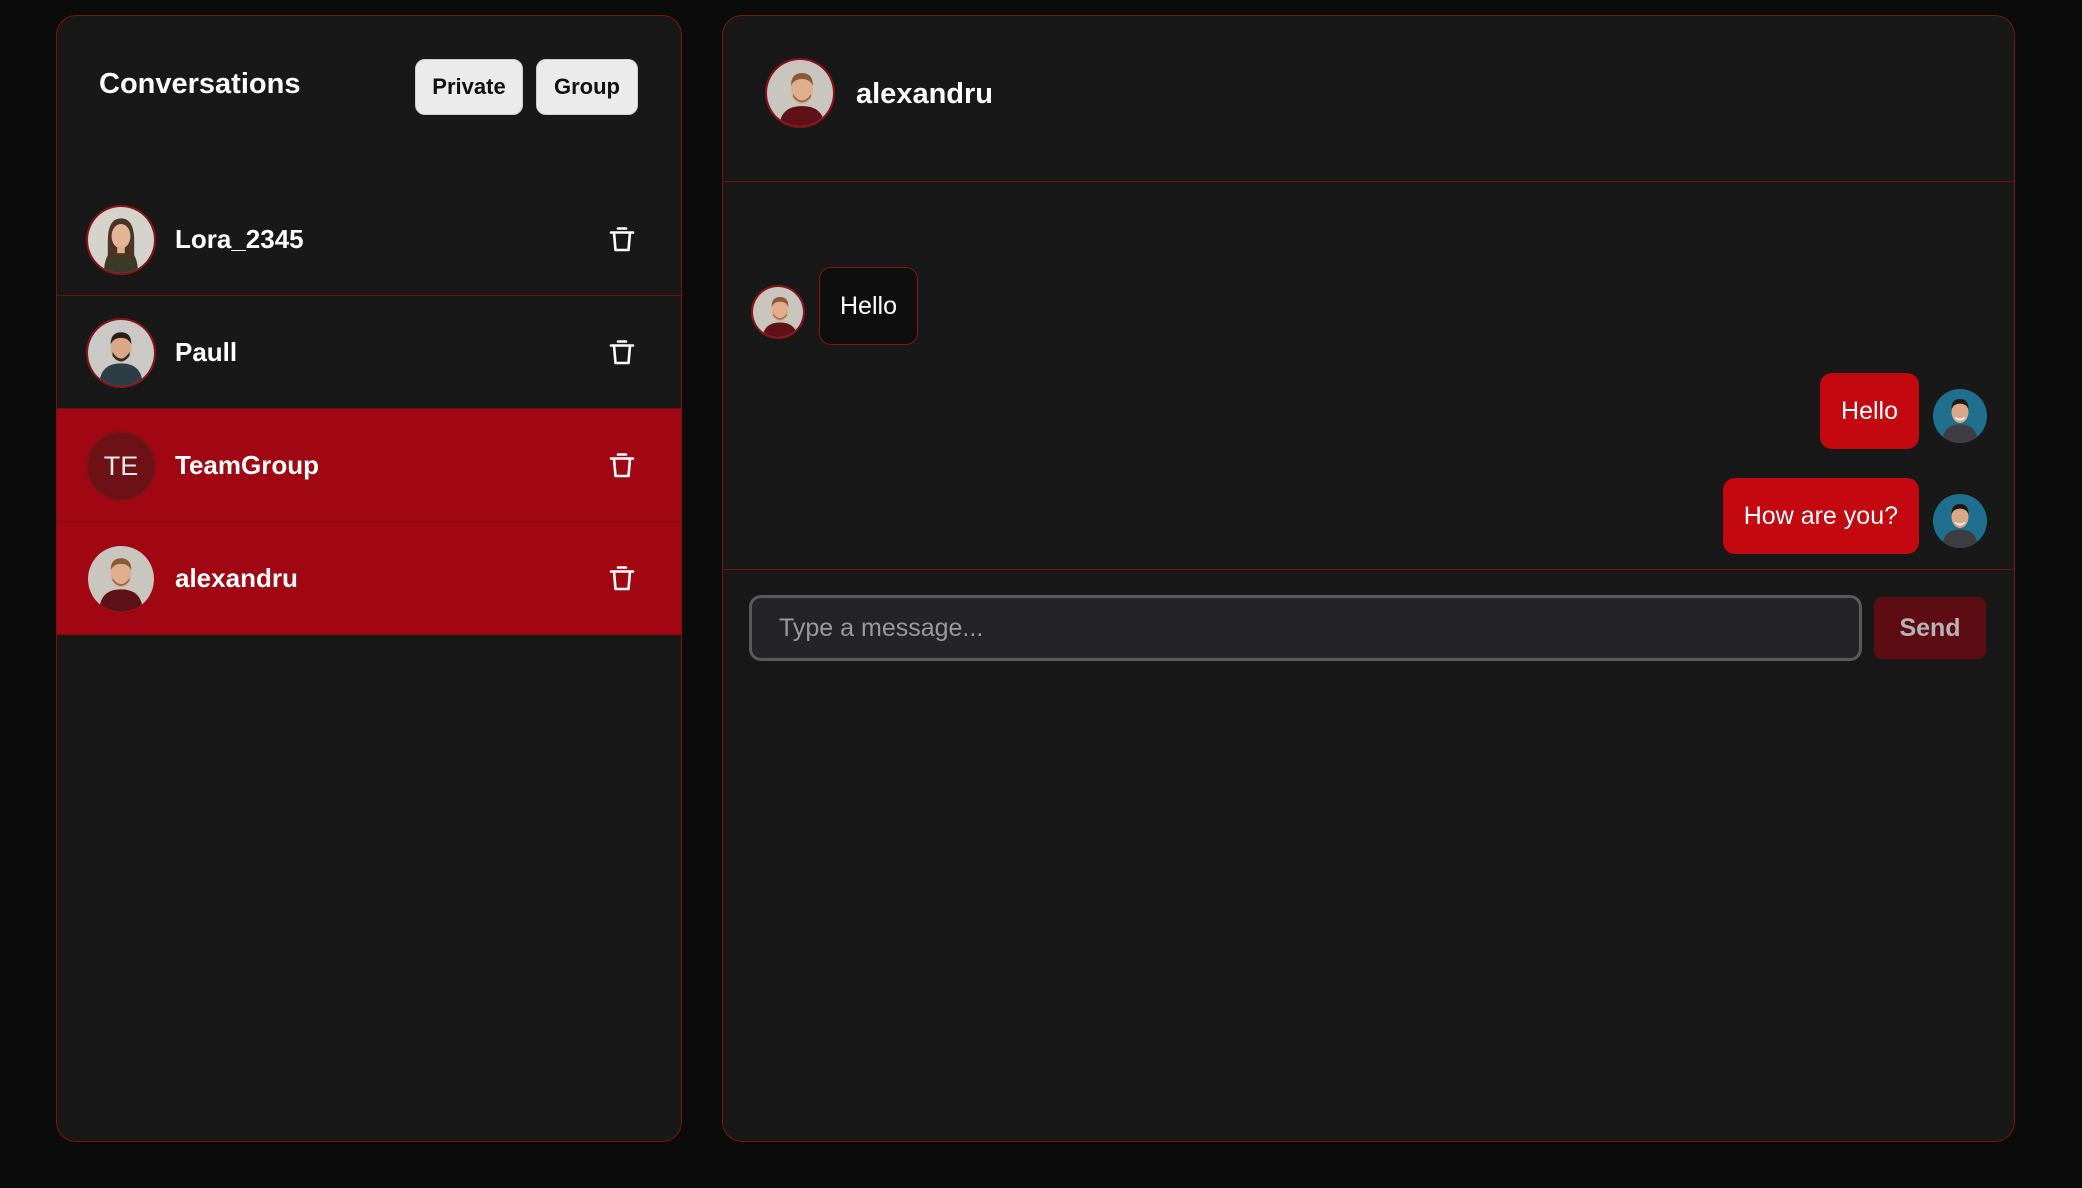 The height and width of the screenshot is (1188, 2082). What do you see at coordinates (800, 93) in the screenshot?
I see `contact-avatar` at bounding box center [800, 93].